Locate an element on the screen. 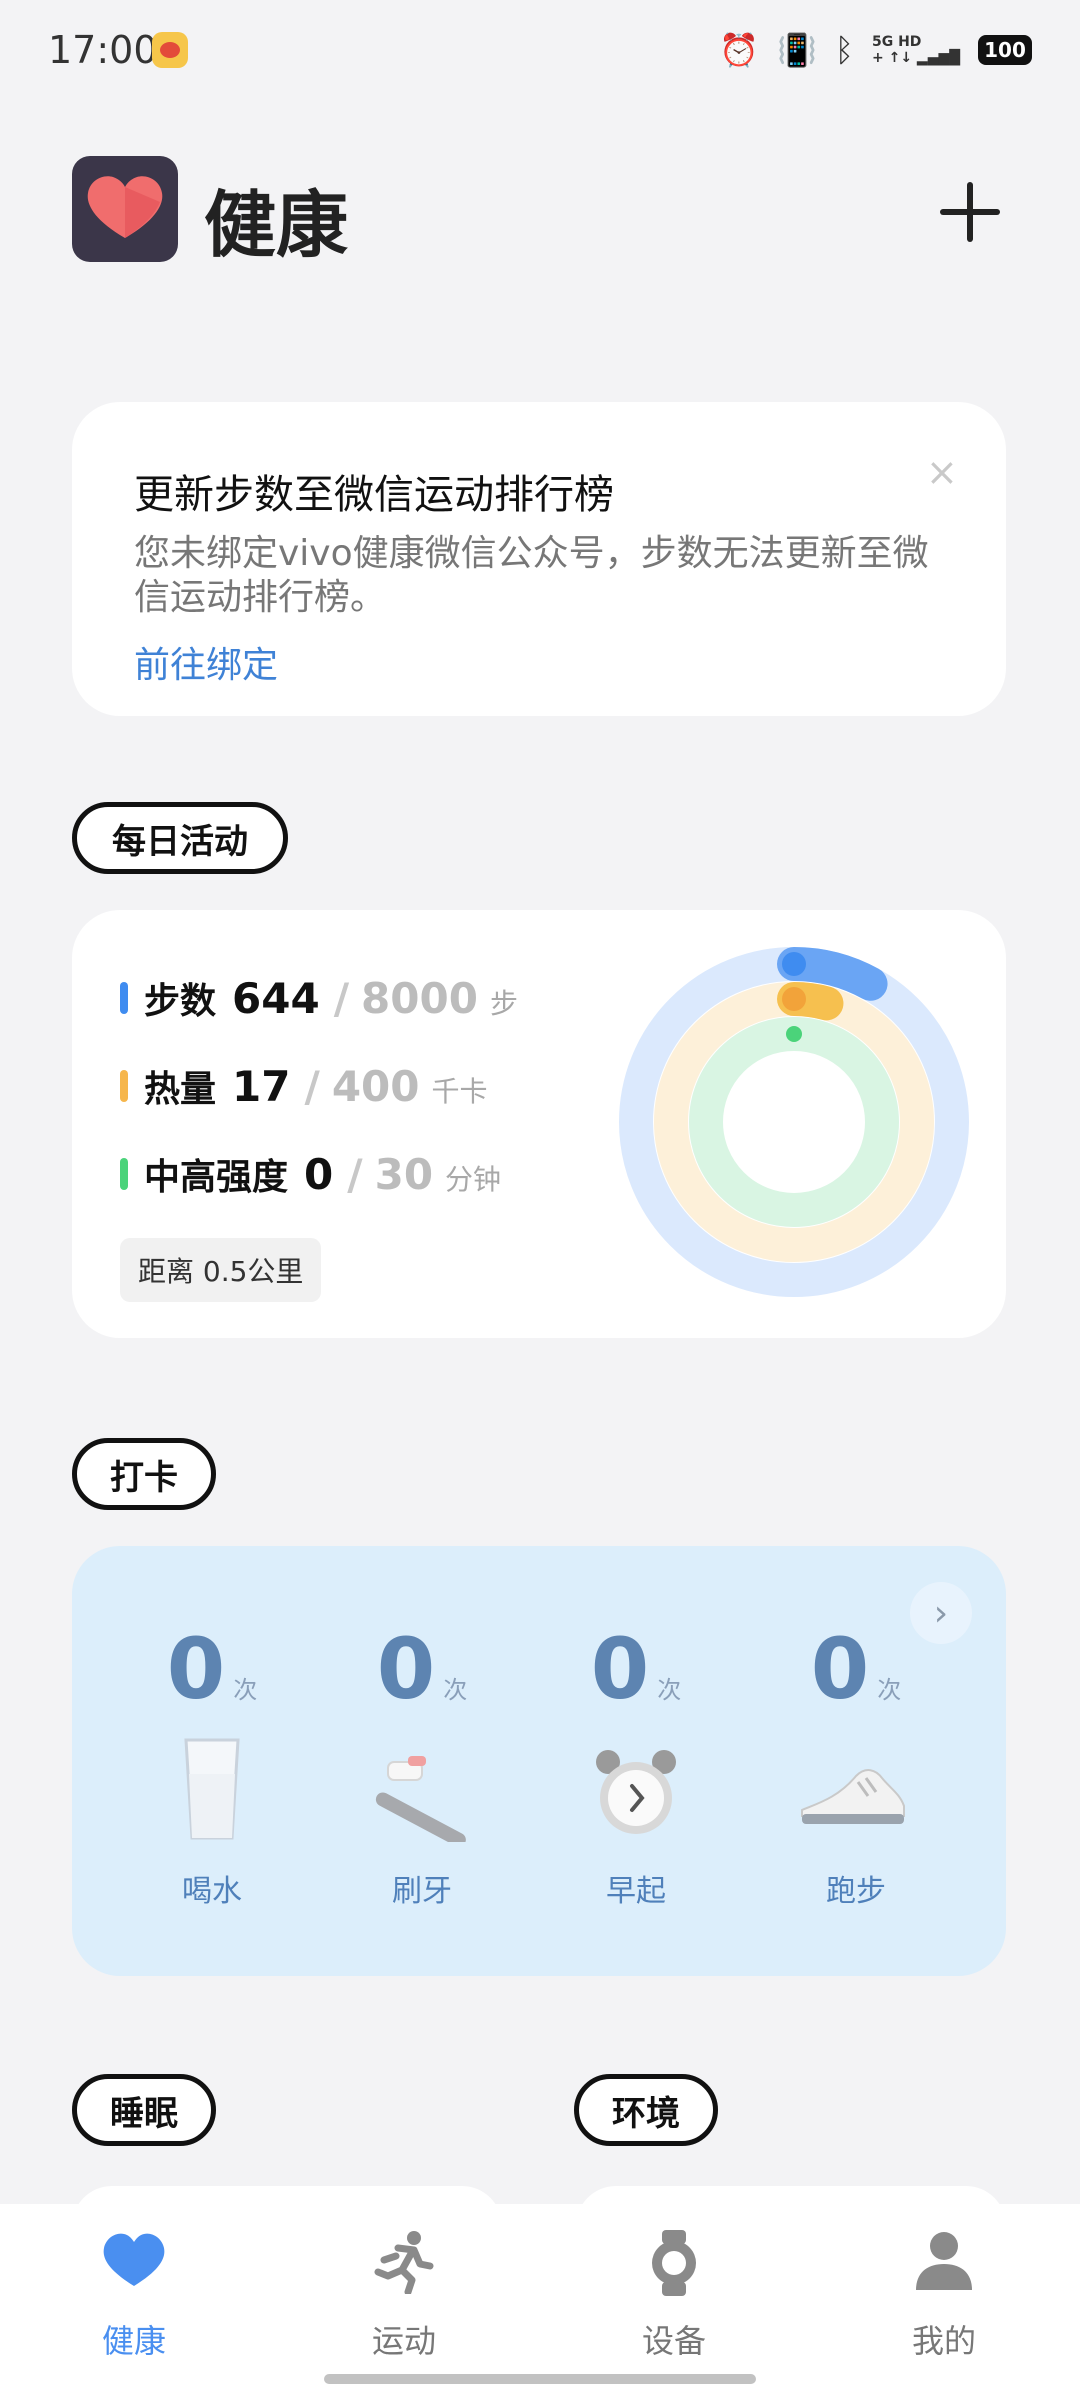  vibrate-icon: 📳 is located at coordinates (796, 50).